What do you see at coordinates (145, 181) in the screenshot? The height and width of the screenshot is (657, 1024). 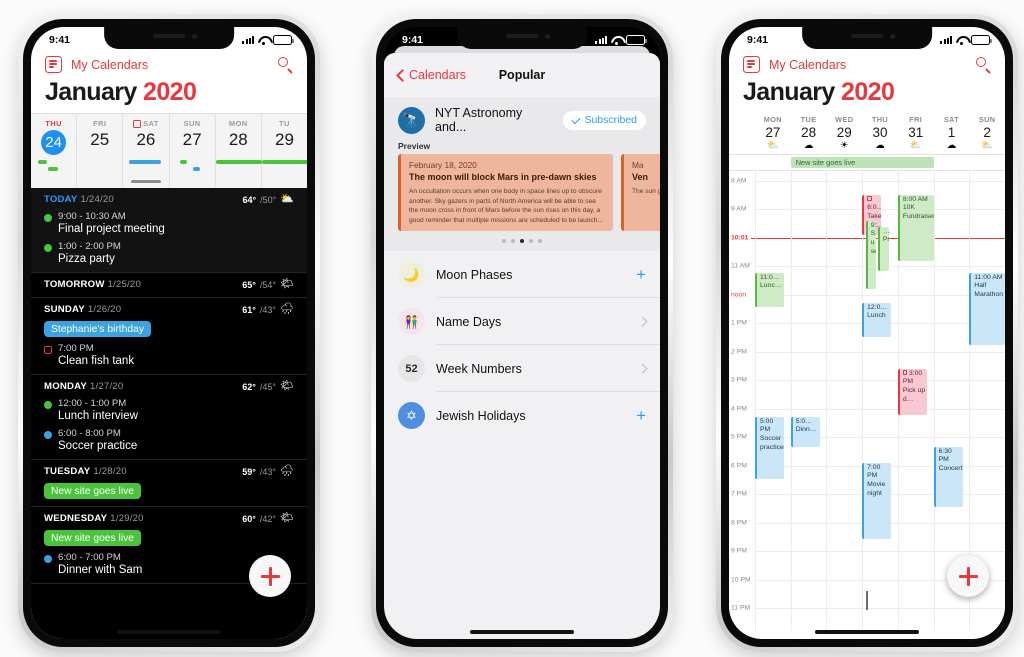 I see `drag-handle` at bounding box center [145, 181].